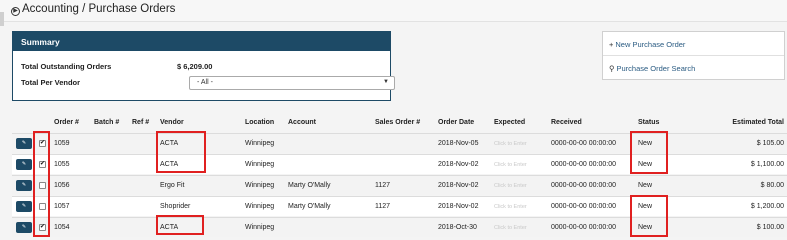 This screenshot has height=240, width=787. Describe the element at coordinates (393, 13) in the screenshot. I see `breadcrumb-bar: ▶ Accounting / Purchase Orders` at that location.